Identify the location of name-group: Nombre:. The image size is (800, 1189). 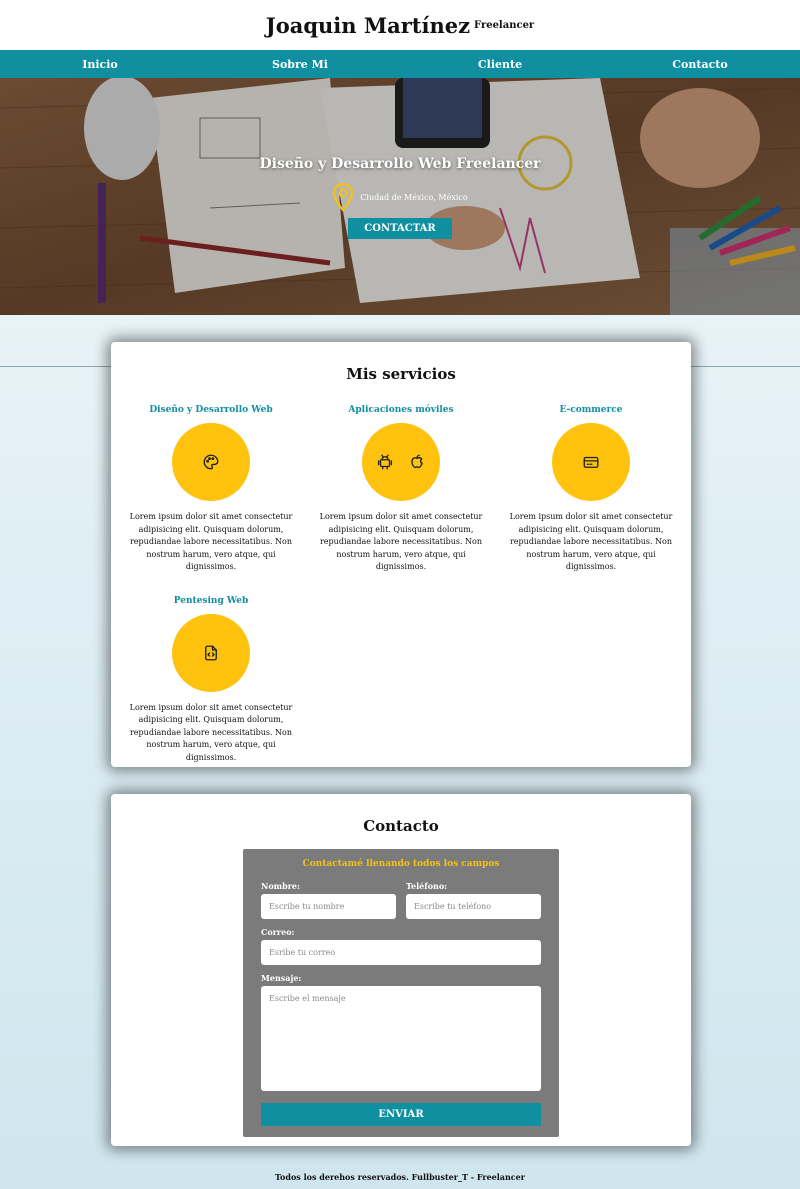
(328, 900).